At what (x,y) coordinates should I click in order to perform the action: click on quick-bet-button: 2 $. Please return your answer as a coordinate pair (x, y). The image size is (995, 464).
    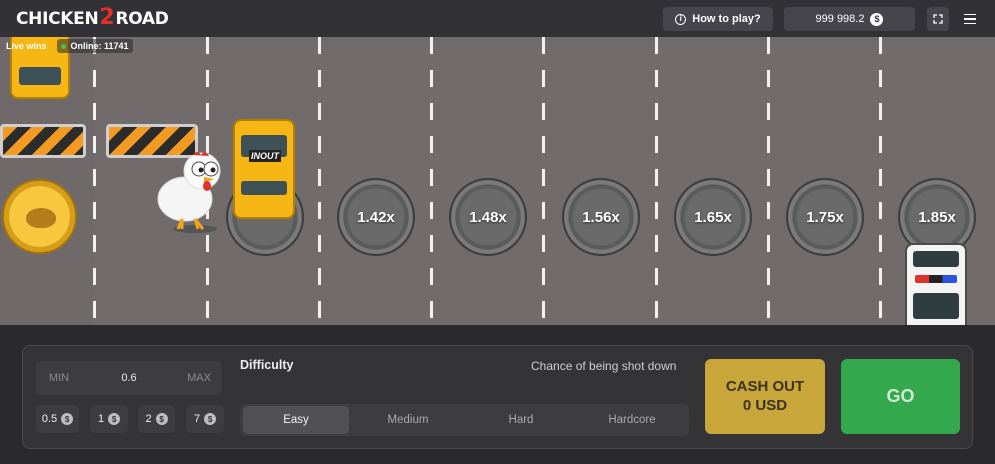
    Looking at the image, I should click on (156, 419).